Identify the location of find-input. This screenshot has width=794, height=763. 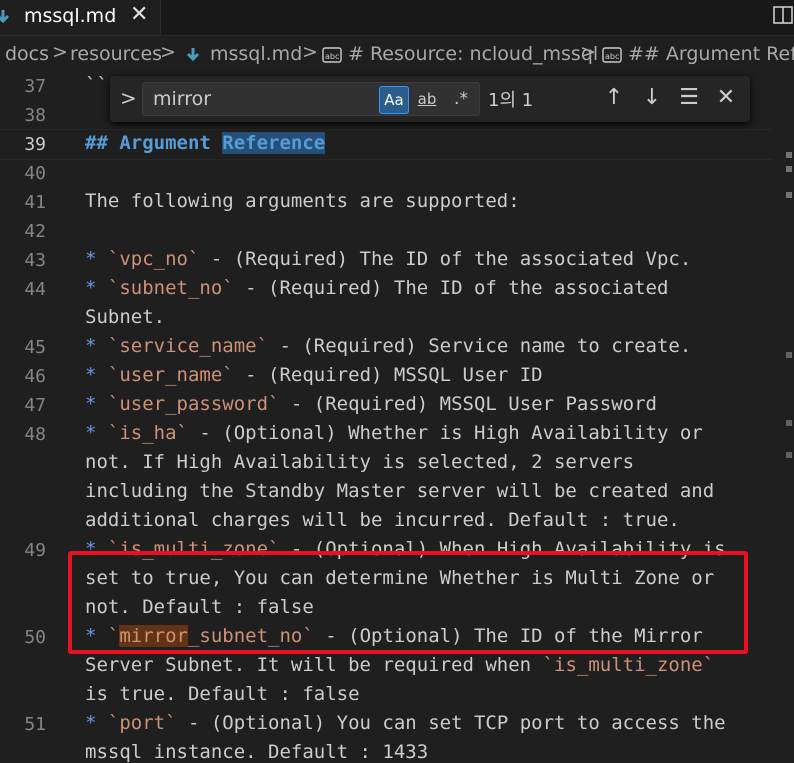
(263, 99).